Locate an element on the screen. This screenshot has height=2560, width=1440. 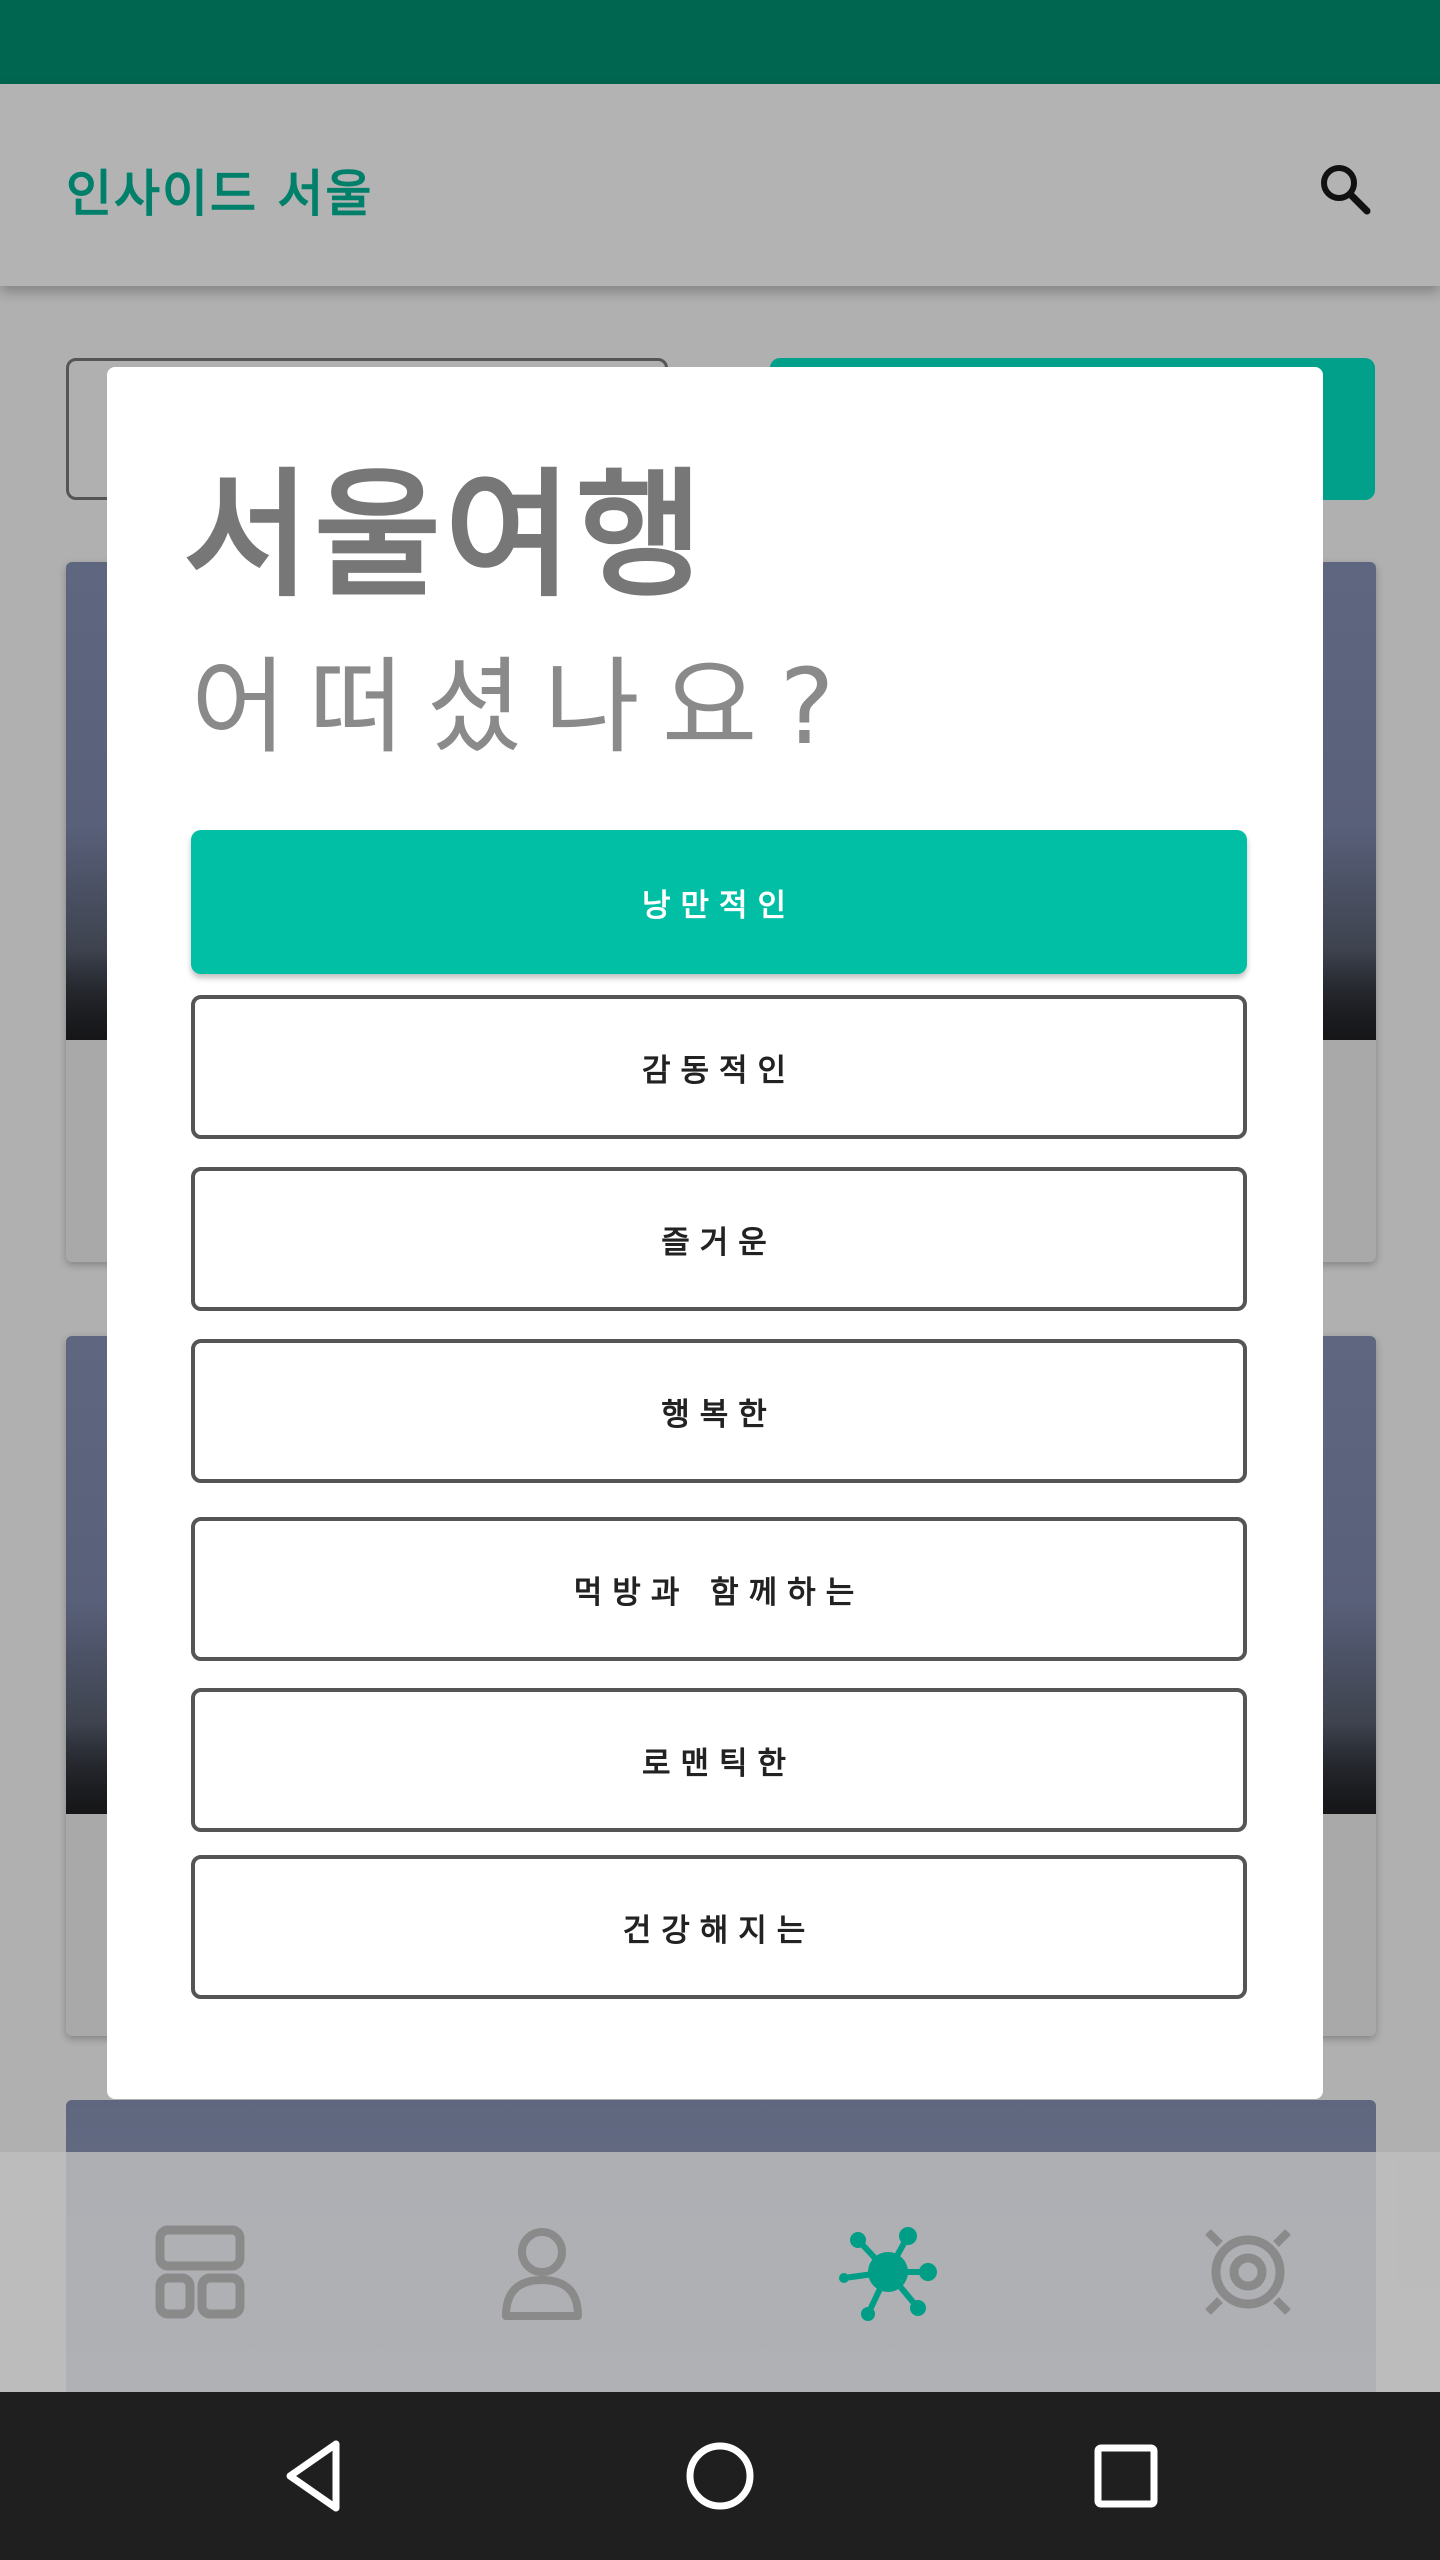
option-button-happy: 행복한 is located at coordinates (719, 1411).